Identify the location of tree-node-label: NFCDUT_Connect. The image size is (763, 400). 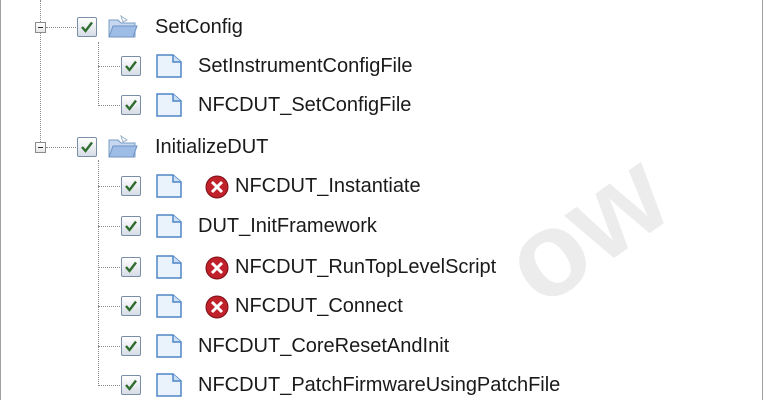
(319, 306).